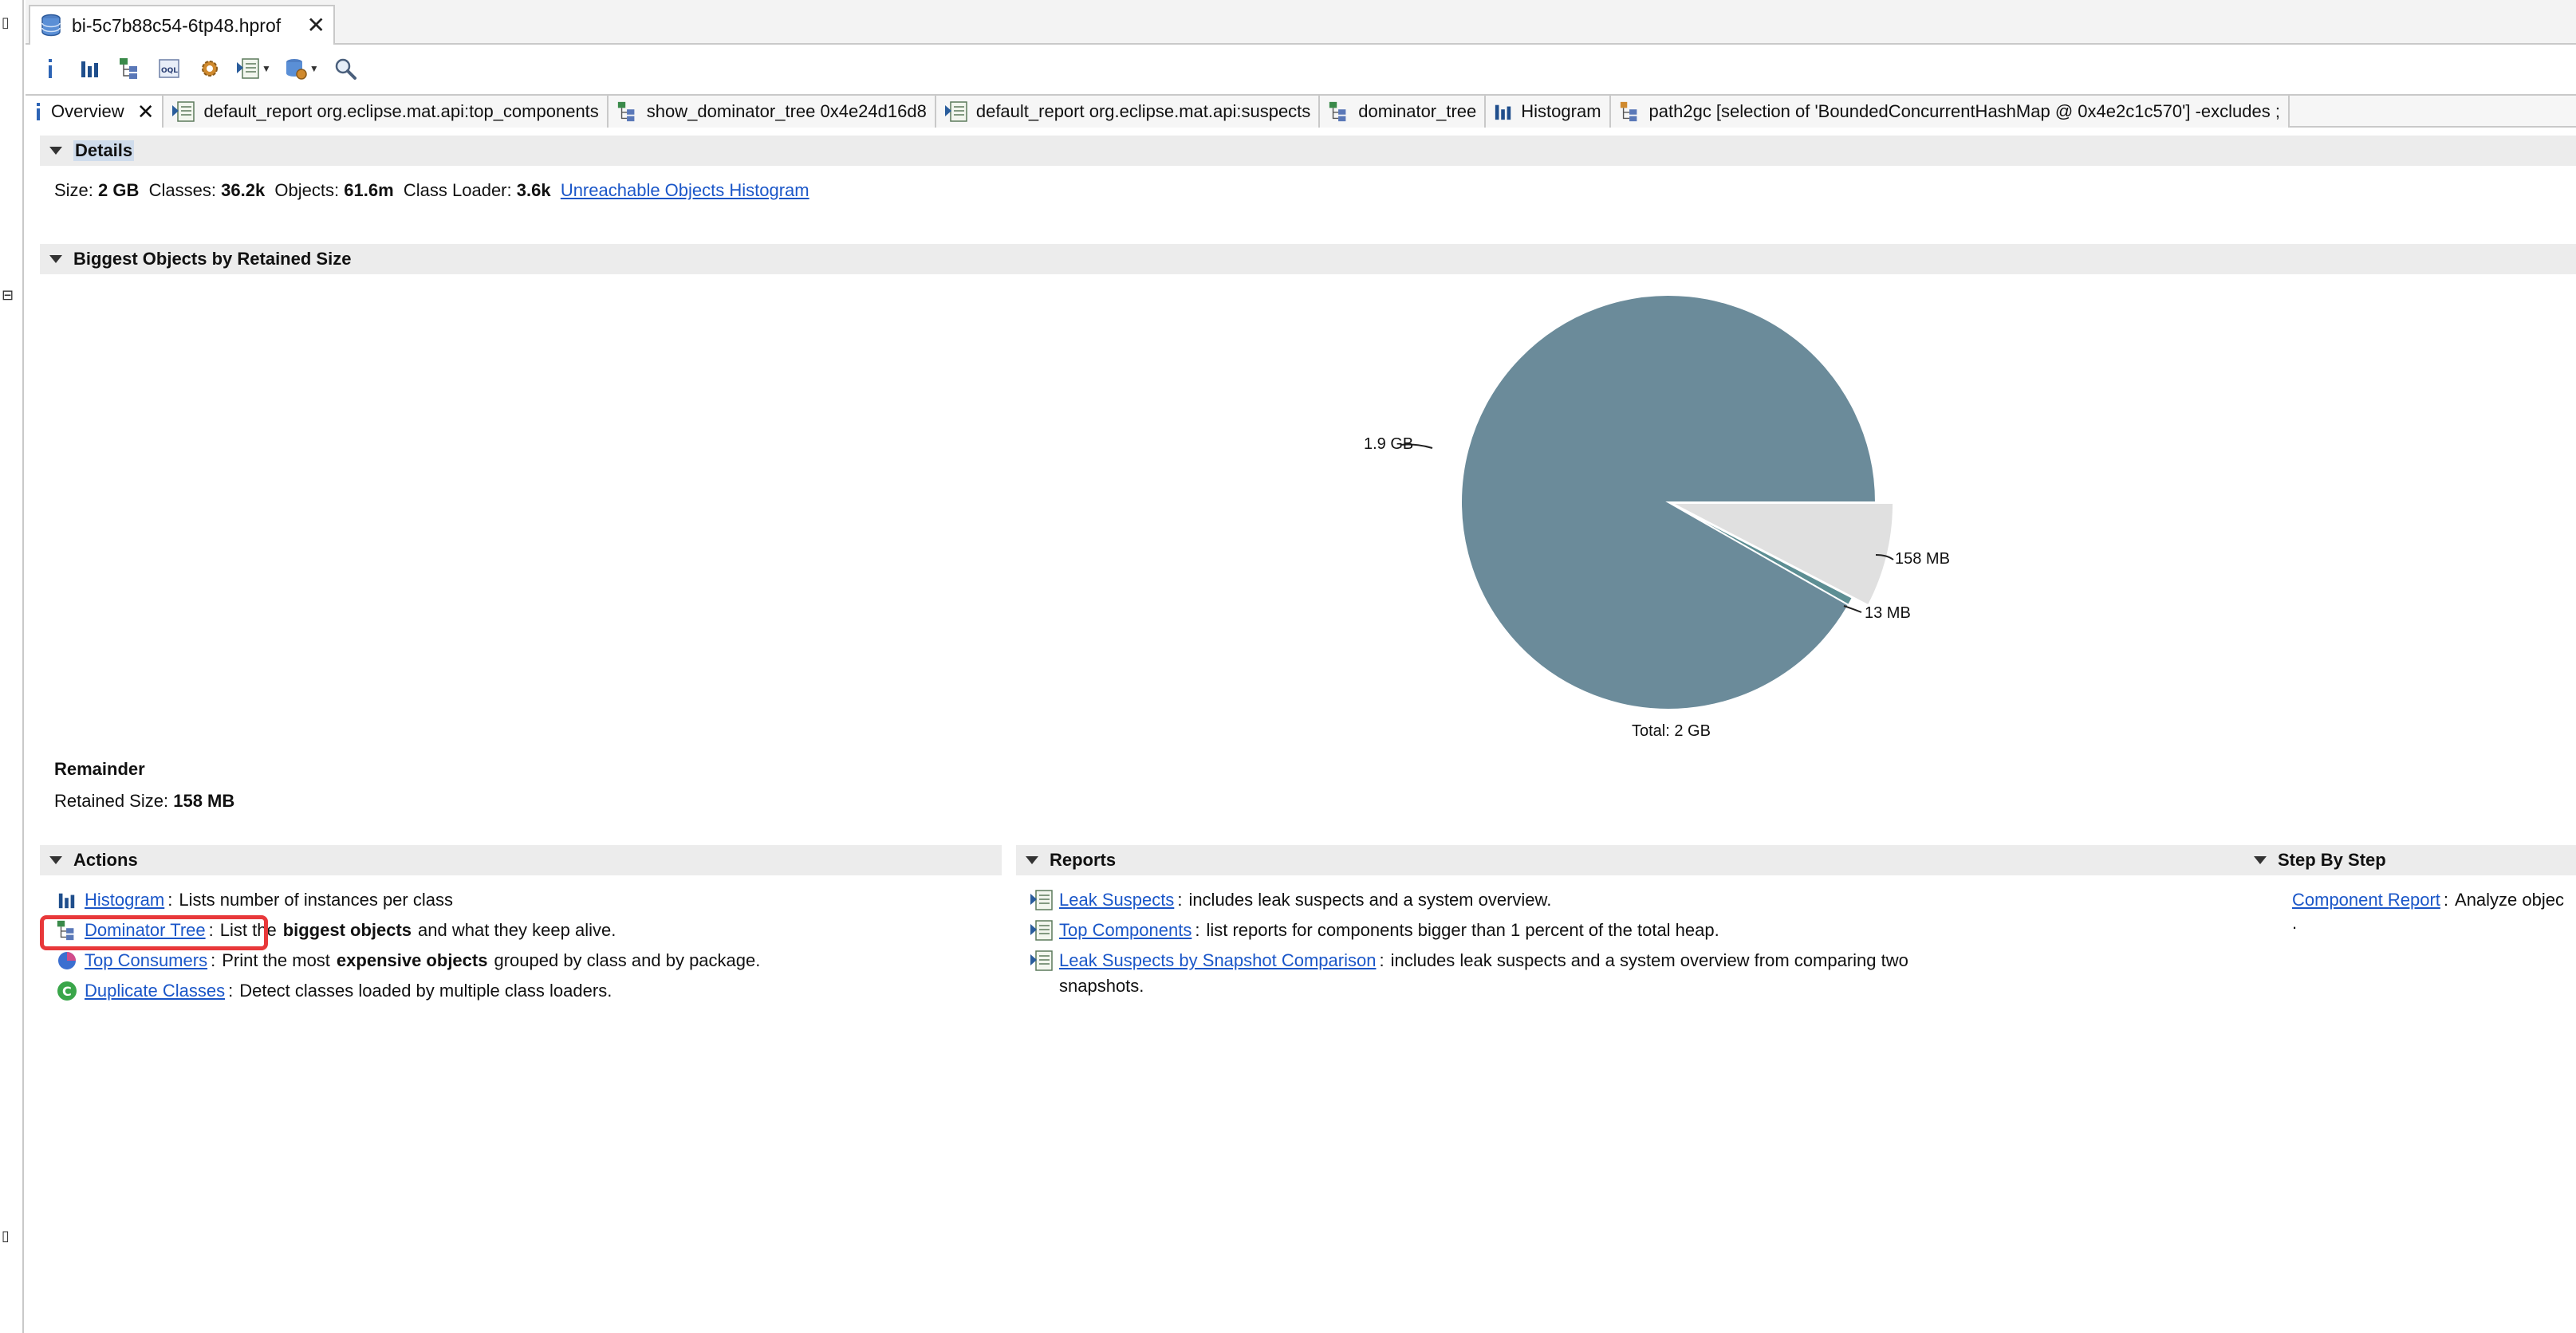 This screenshot has width=2576, height=1333. Describe the element at coordinates (533, 190) in the screenshot. I see `class-loader-value: 3.6k` at that location.